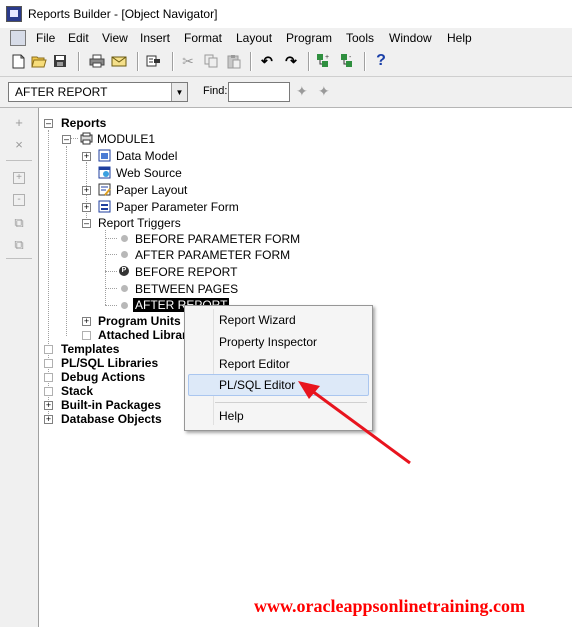  What do you see at coordinates (177, 207) in the screenshot?
I see `tree-node-paper-parameter-form: Paper Parameter Form` at bounding box center [177, 207].